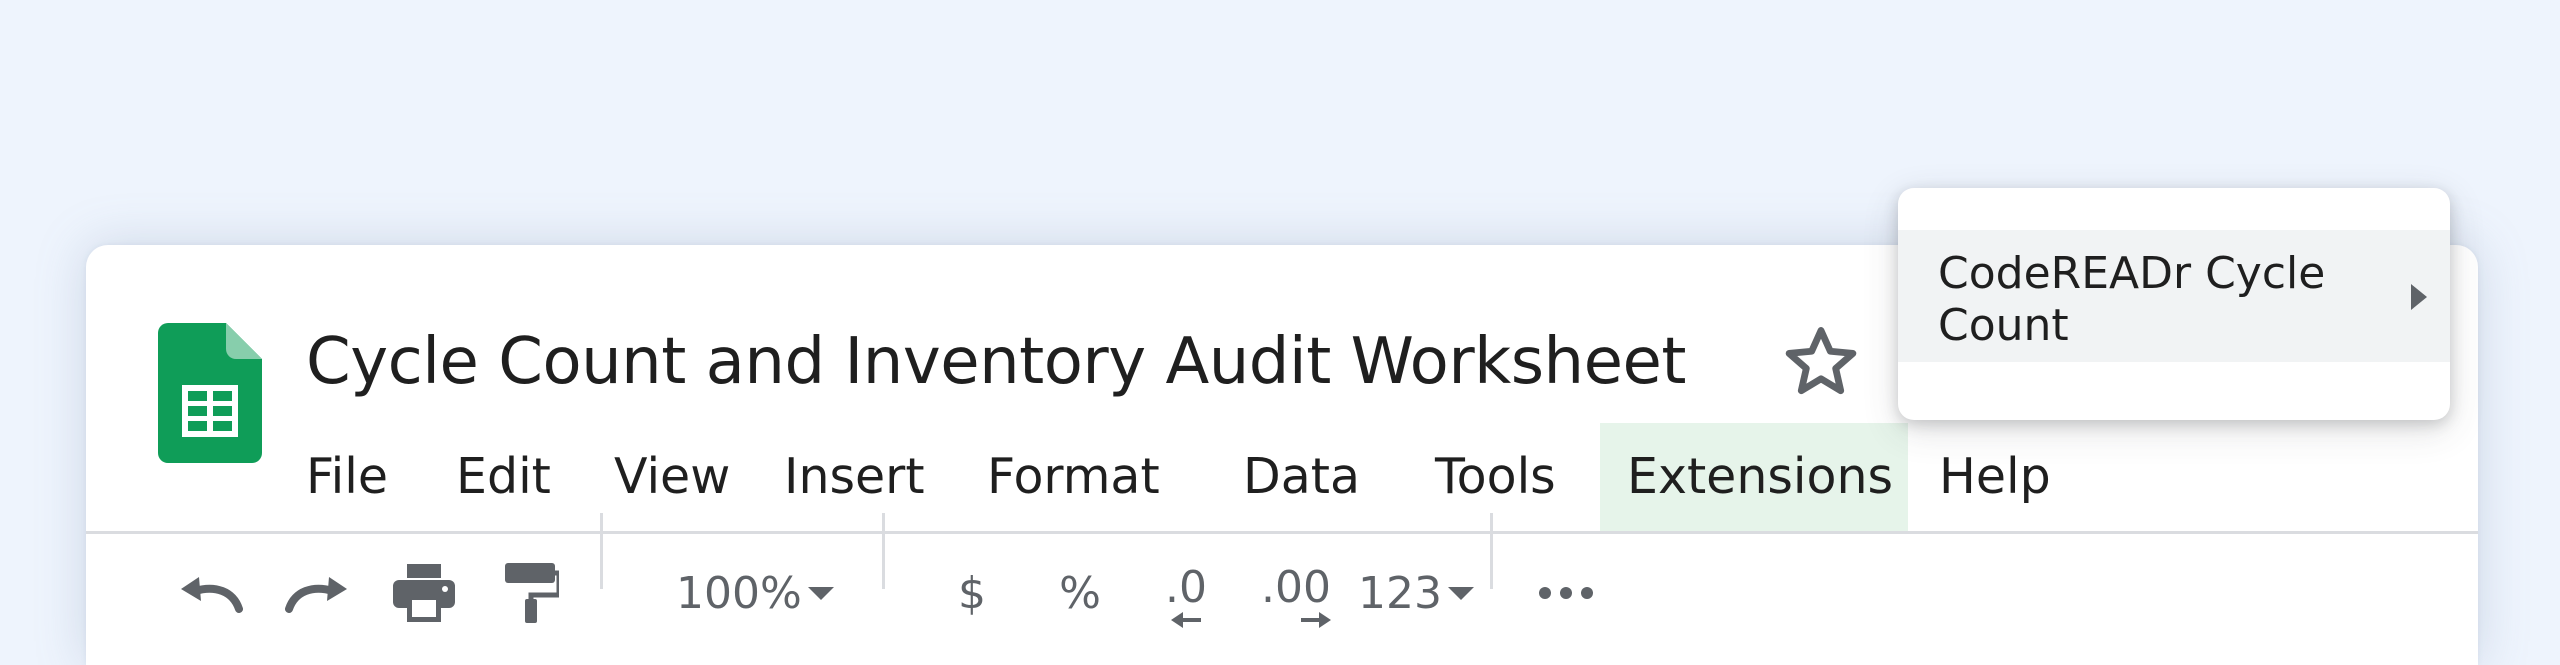 The height and width of the screenshot is (665, 2560). I want to click on redo-icon, so click(316, 595).